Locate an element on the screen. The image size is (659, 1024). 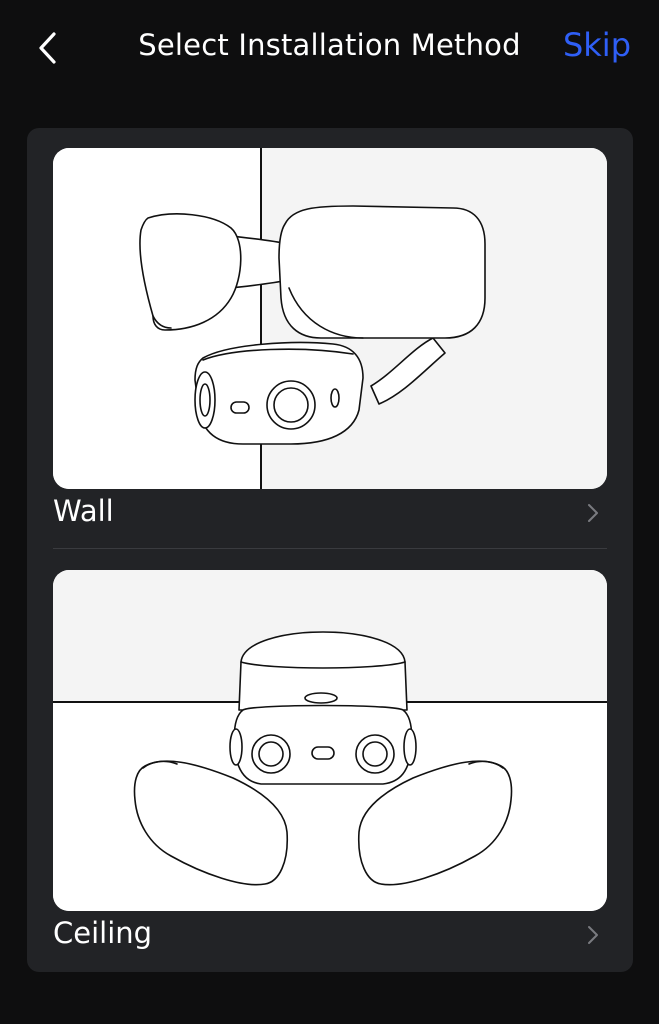
page-title: Select Installation Method is located at coordinates (329, 45).